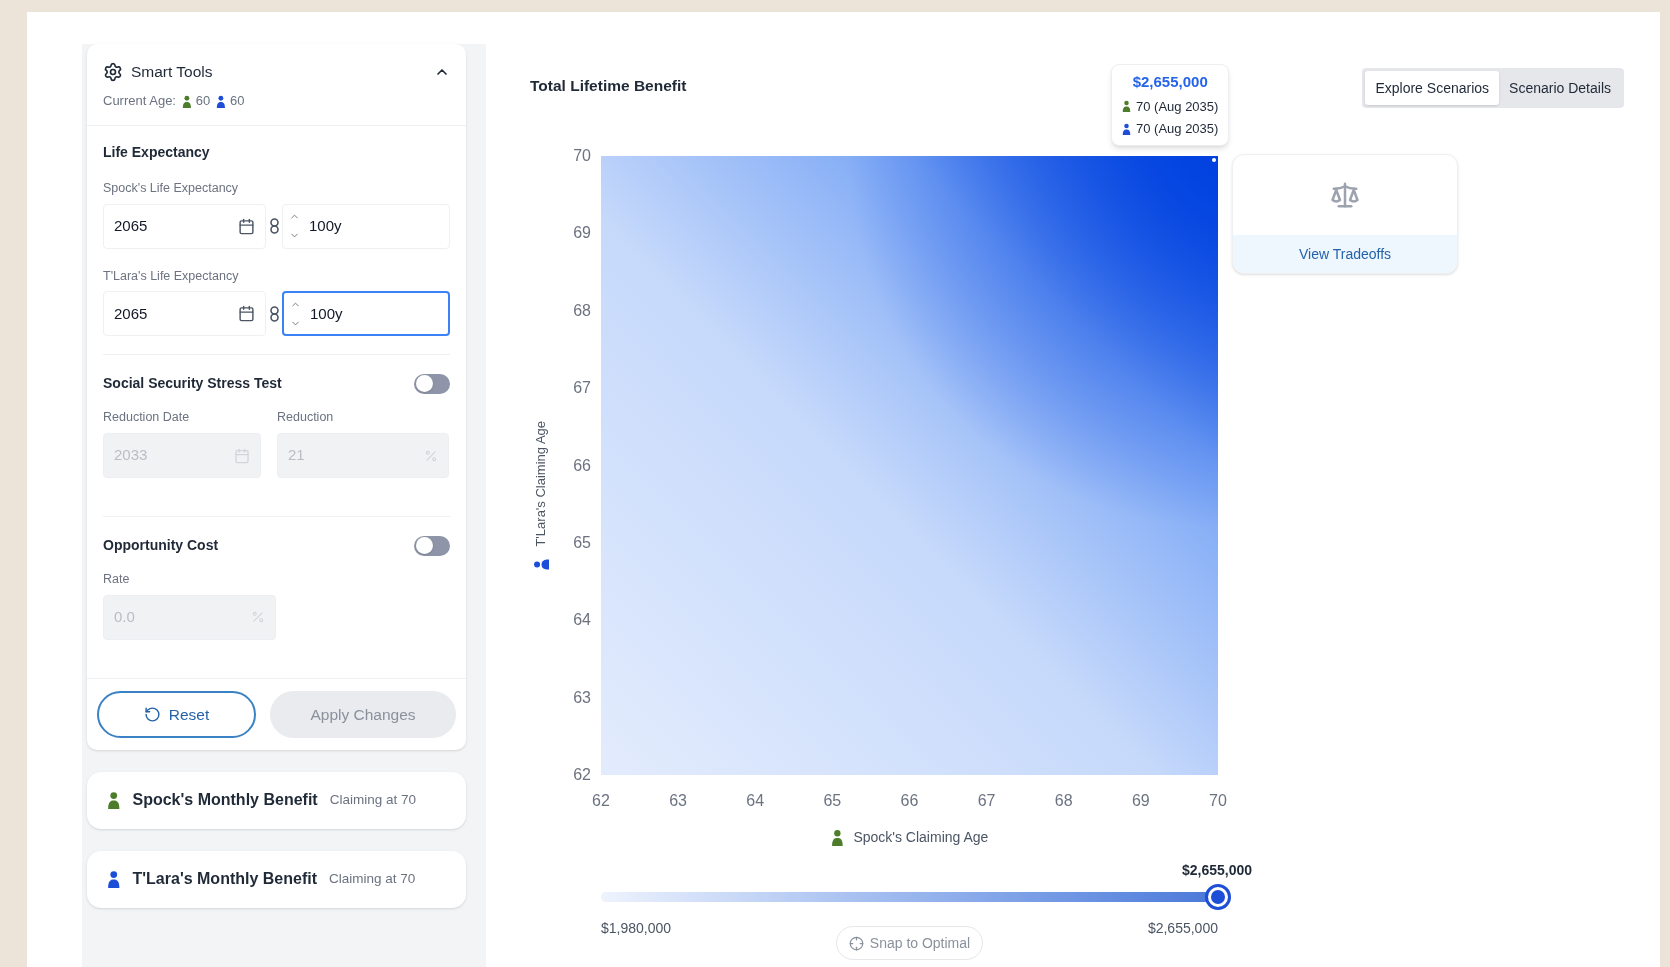 Image resolution: width=1670 pixels, height=967 pixels. Describe the element at coordinates (224, 879) in the screenshot. I see `benefit-title: T'Lara's Monthly Benefit` at that location.